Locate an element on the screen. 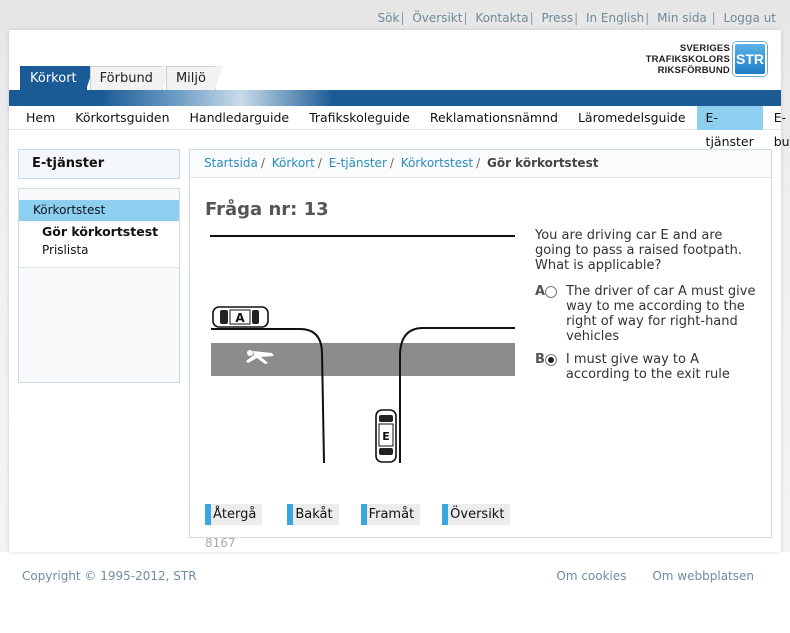  tab-miljo: Miljö is located at coordinates (194, 78).